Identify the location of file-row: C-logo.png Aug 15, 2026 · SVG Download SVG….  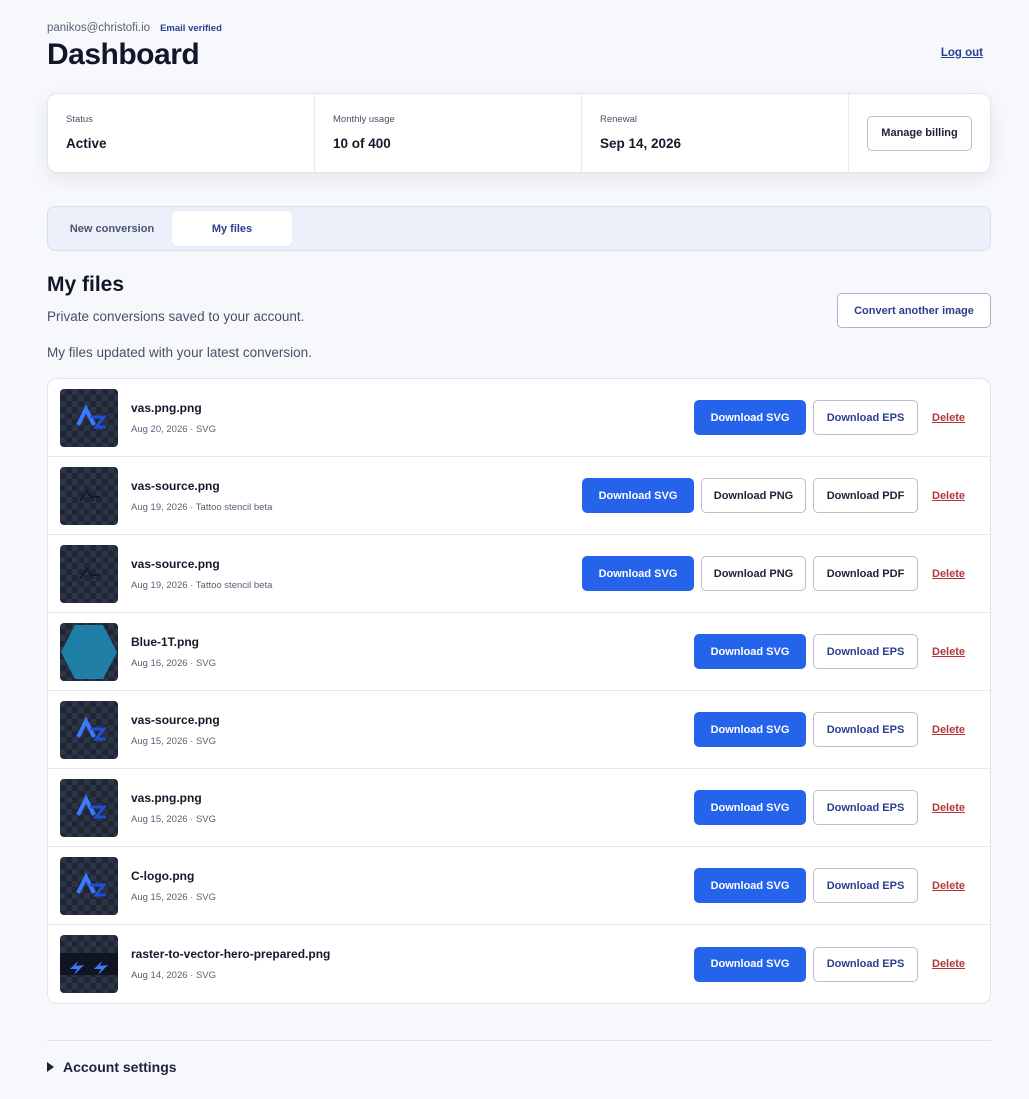
(519, 886).